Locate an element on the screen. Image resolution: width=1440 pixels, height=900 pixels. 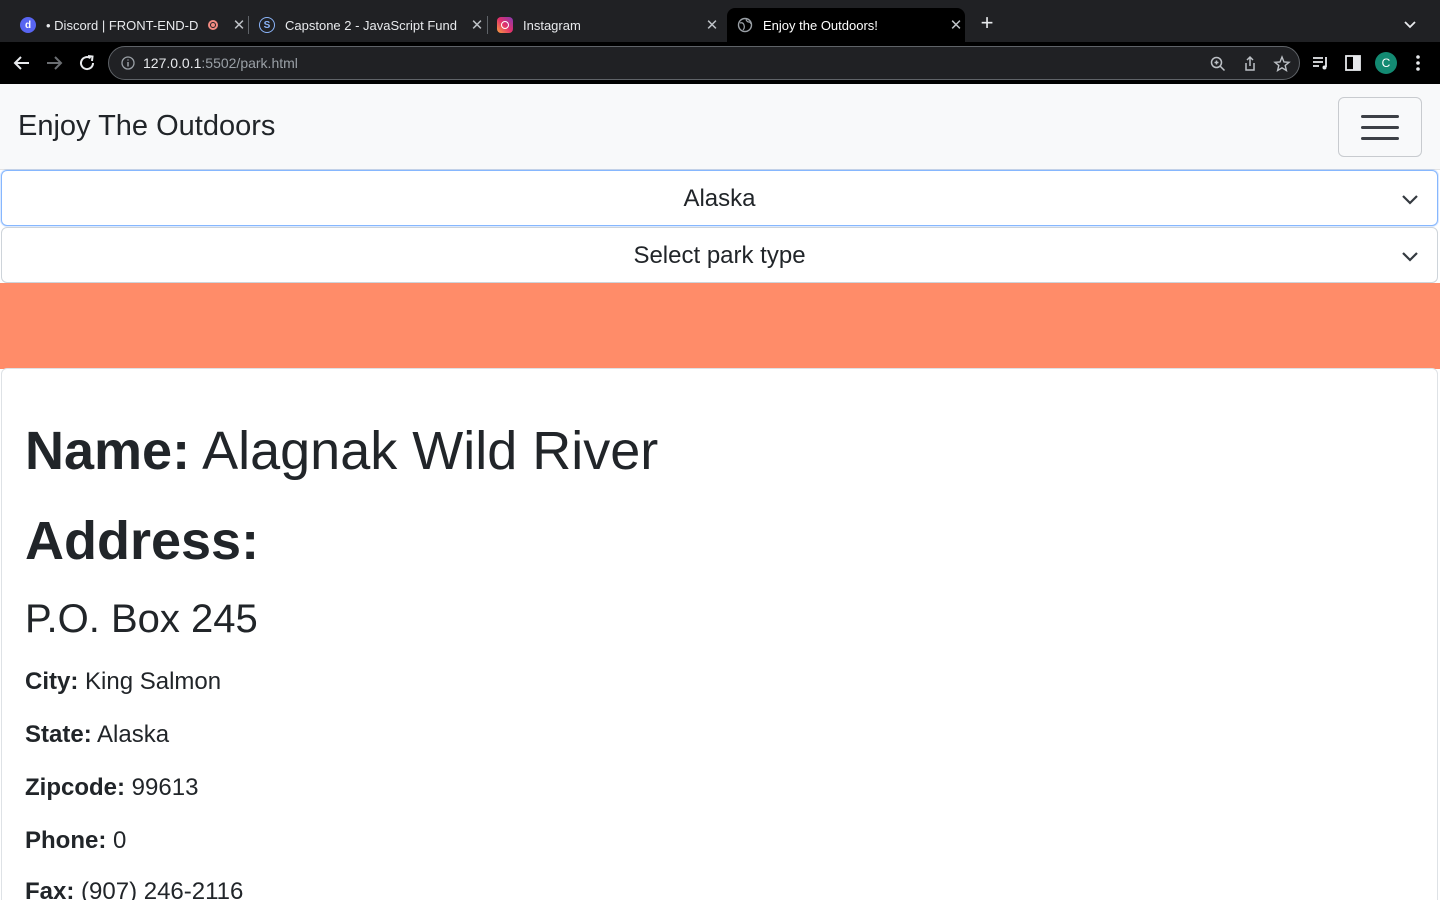
zipcode-field: Zipcode: 99613 is located at coordinates (111, 788).